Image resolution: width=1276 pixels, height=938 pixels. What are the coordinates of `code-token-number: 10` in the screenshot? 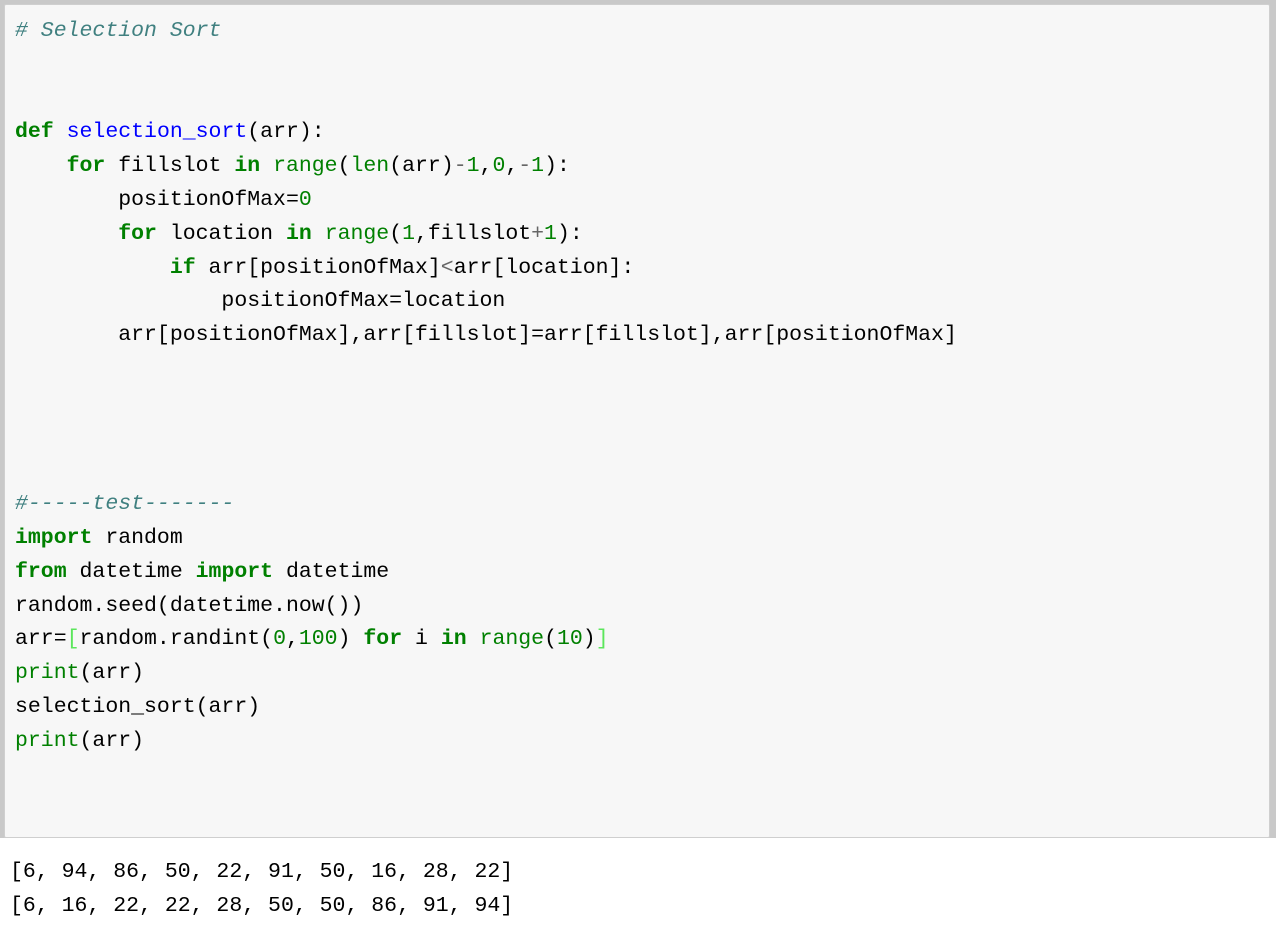 It's located at (569, 639).